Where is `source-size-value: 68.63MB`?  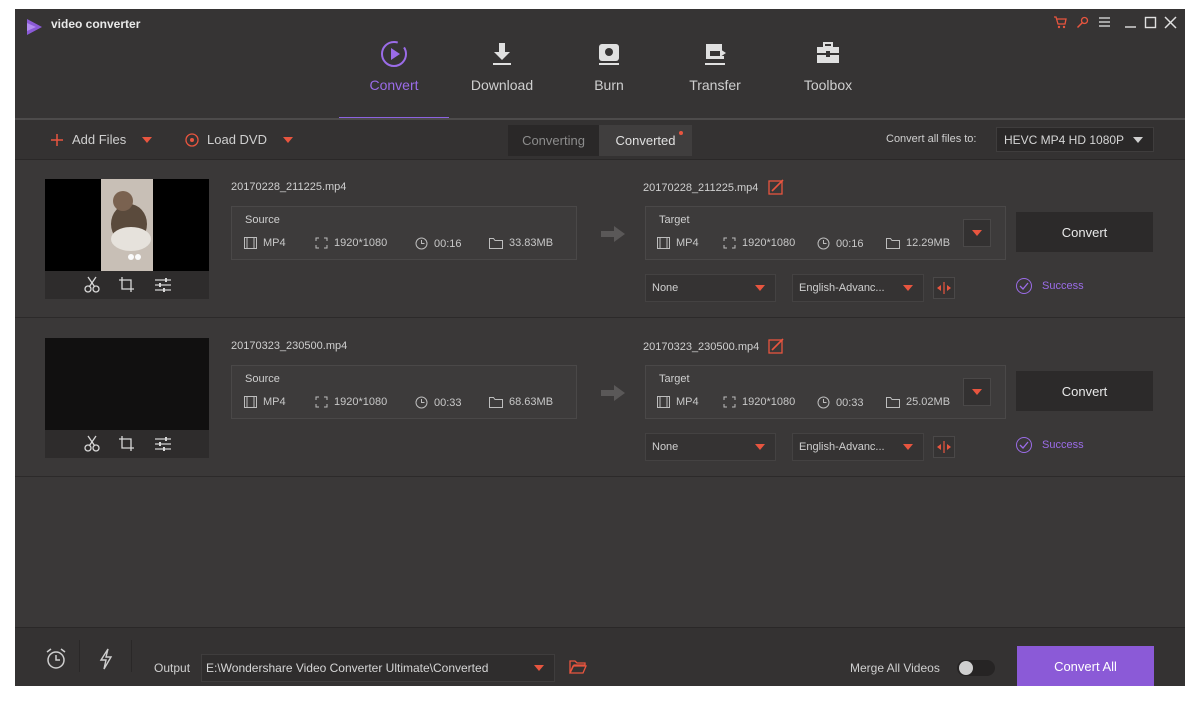
source-size-value: 68.63MB is located at coordinates (531, 402).